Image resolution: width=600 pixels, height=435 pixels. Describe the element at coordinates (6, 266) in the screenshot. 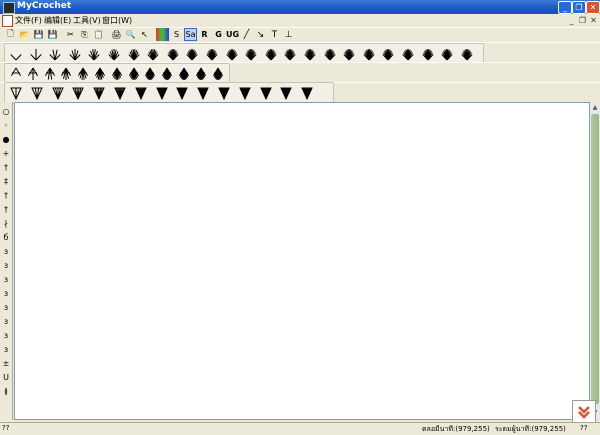

I see `symbol-12-icon: з` at that location.